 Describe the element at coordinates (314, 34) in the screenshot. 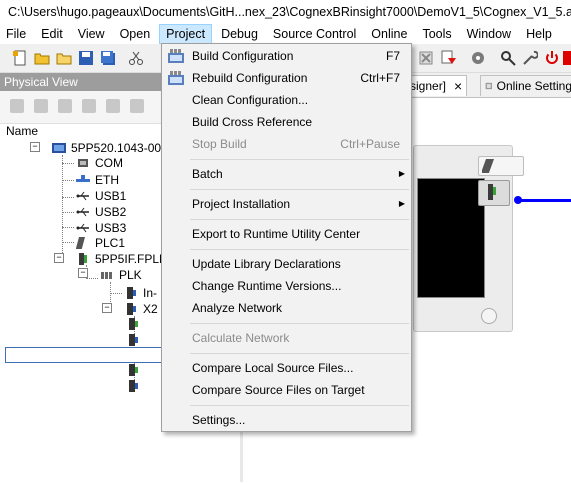

I see `menu-source-control: Source Control` at that location.